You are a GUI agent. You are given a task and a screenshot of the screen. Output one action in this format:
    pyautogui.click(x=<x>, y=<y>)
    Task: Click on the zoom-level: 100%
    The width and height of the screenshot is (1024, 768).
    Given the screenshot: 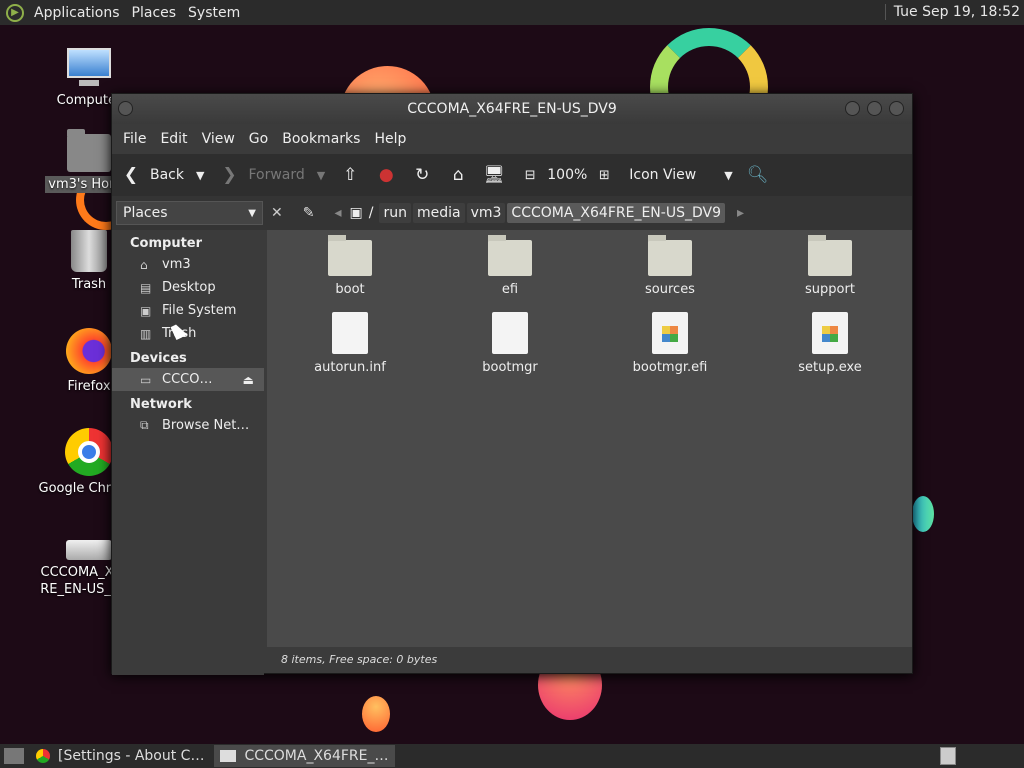 What is the action you would take?
    pyautogui.click(x=567, y=175)
    